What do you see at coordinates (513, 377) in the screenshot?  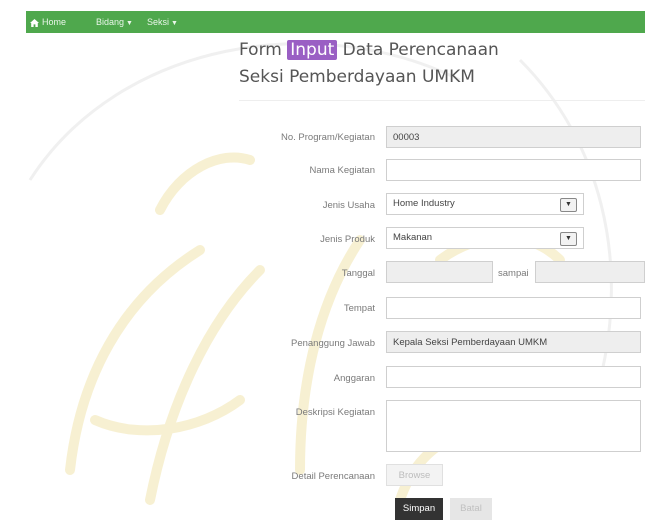 I see `anggaran-input` at bounding box center [513, 377].